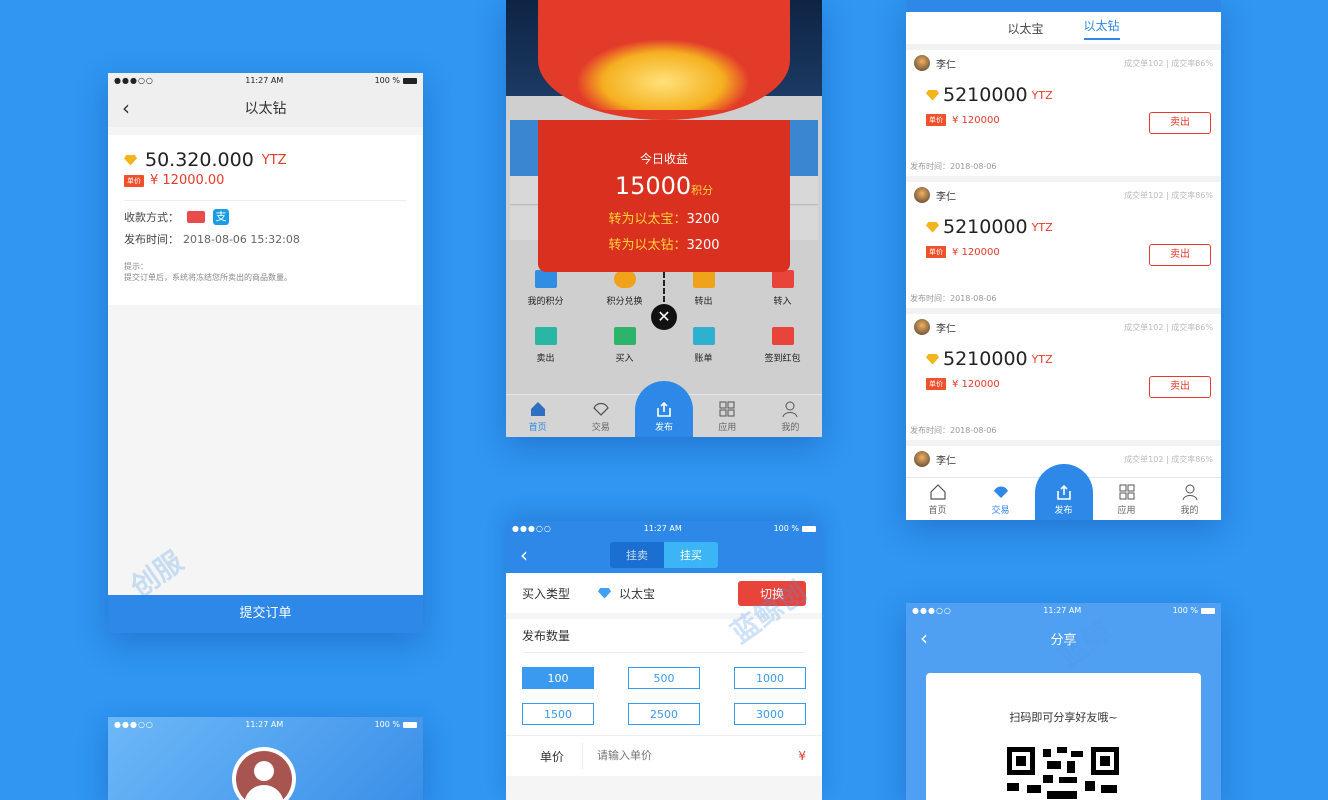 This screenshot has height=800, width=1328. I want to click on qty-option: 1000, so click(770, 678).